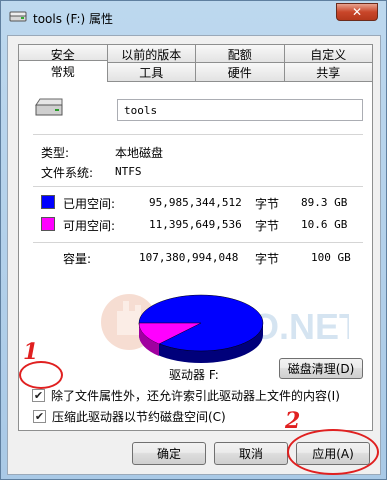  What do you see at coordinates (89, 226) in the screenshot?
I see `free-space-label: 可用空间:` at bounding box center [89, 226].